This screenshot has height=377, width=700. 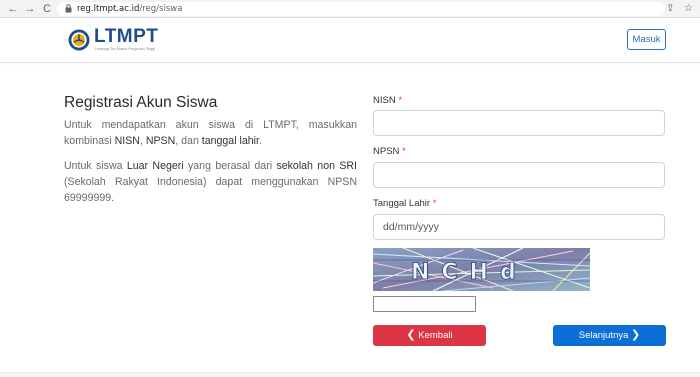 What do you see at coordinates (469, 272) in the screenshot?
I see `captcha-text: NCHd` at bounding box center [469, 272].